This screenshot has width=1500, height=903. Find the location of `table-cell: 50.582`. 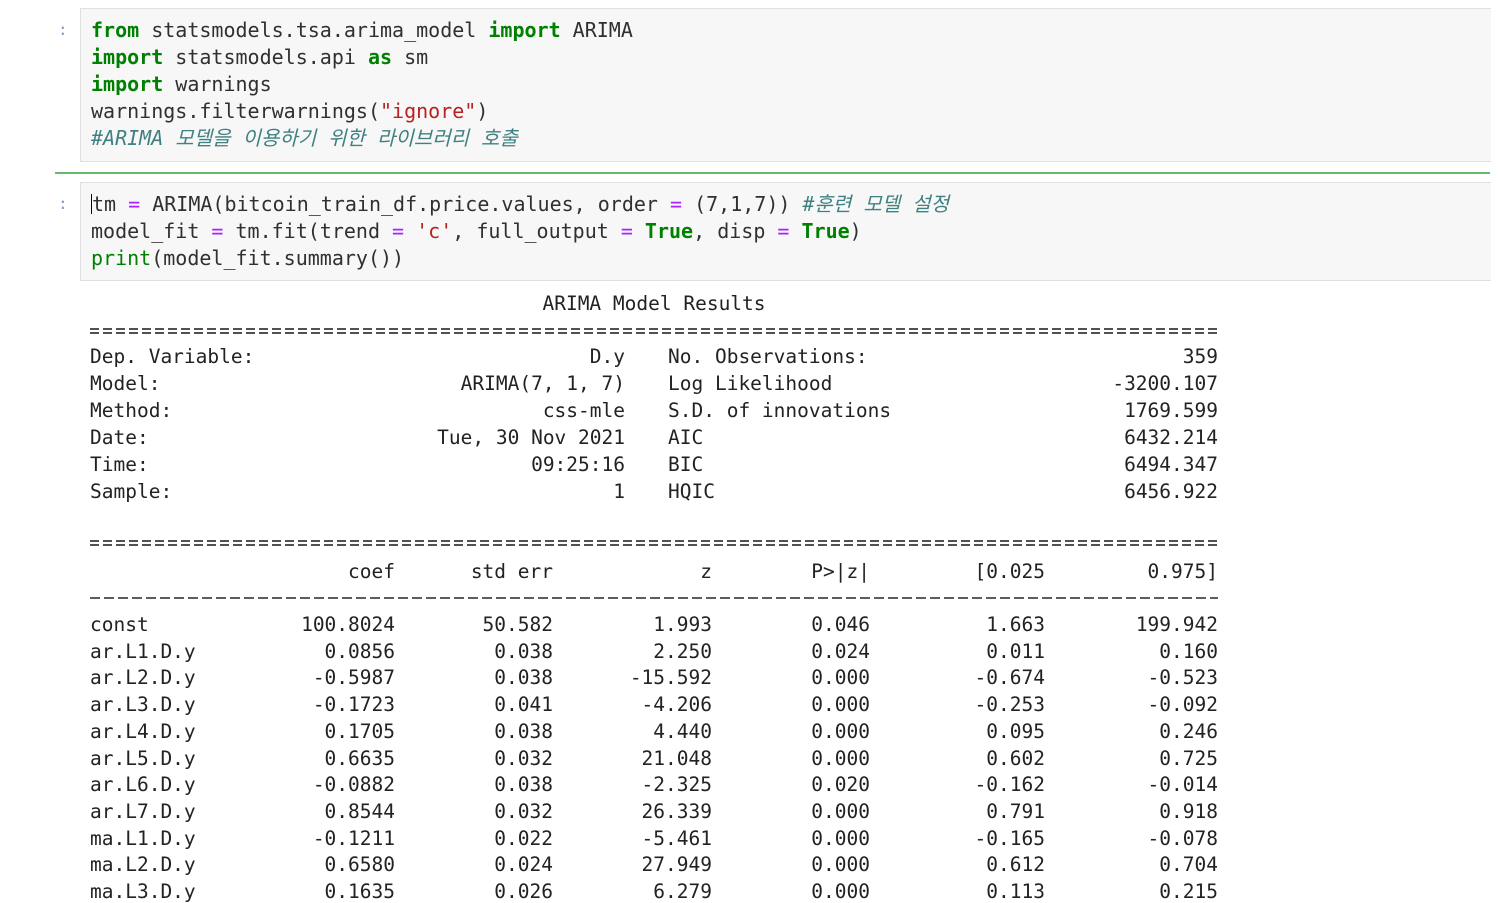

table-cell: 50.582 is located at coordinates (517, 624).